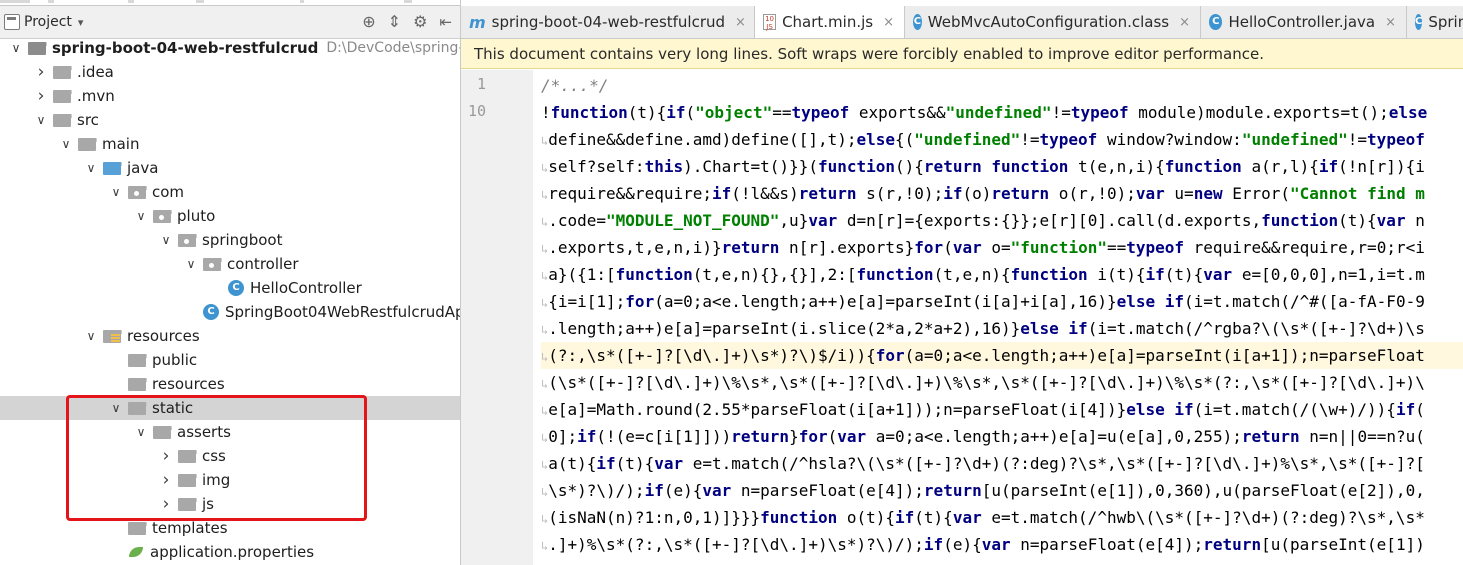  Describe the element at coordinates (230, 552) in the screenshot. I see `tree-item-application-properties: ›application.properties` at that location.